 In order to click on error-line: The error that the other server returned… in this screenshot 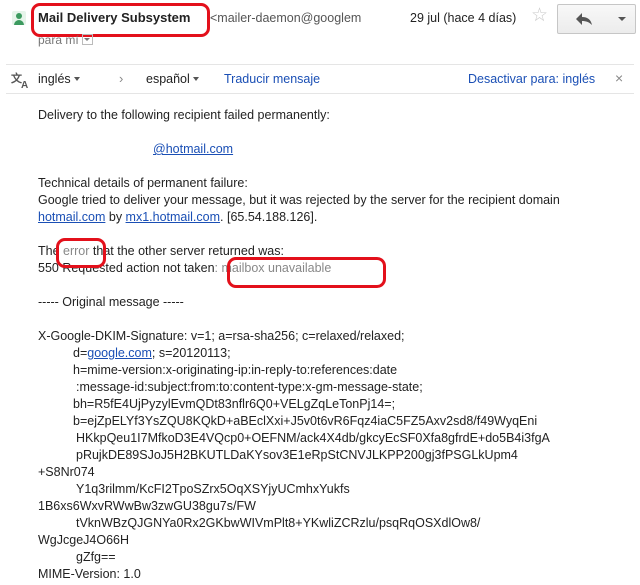, I will do `click(161, 251)`.